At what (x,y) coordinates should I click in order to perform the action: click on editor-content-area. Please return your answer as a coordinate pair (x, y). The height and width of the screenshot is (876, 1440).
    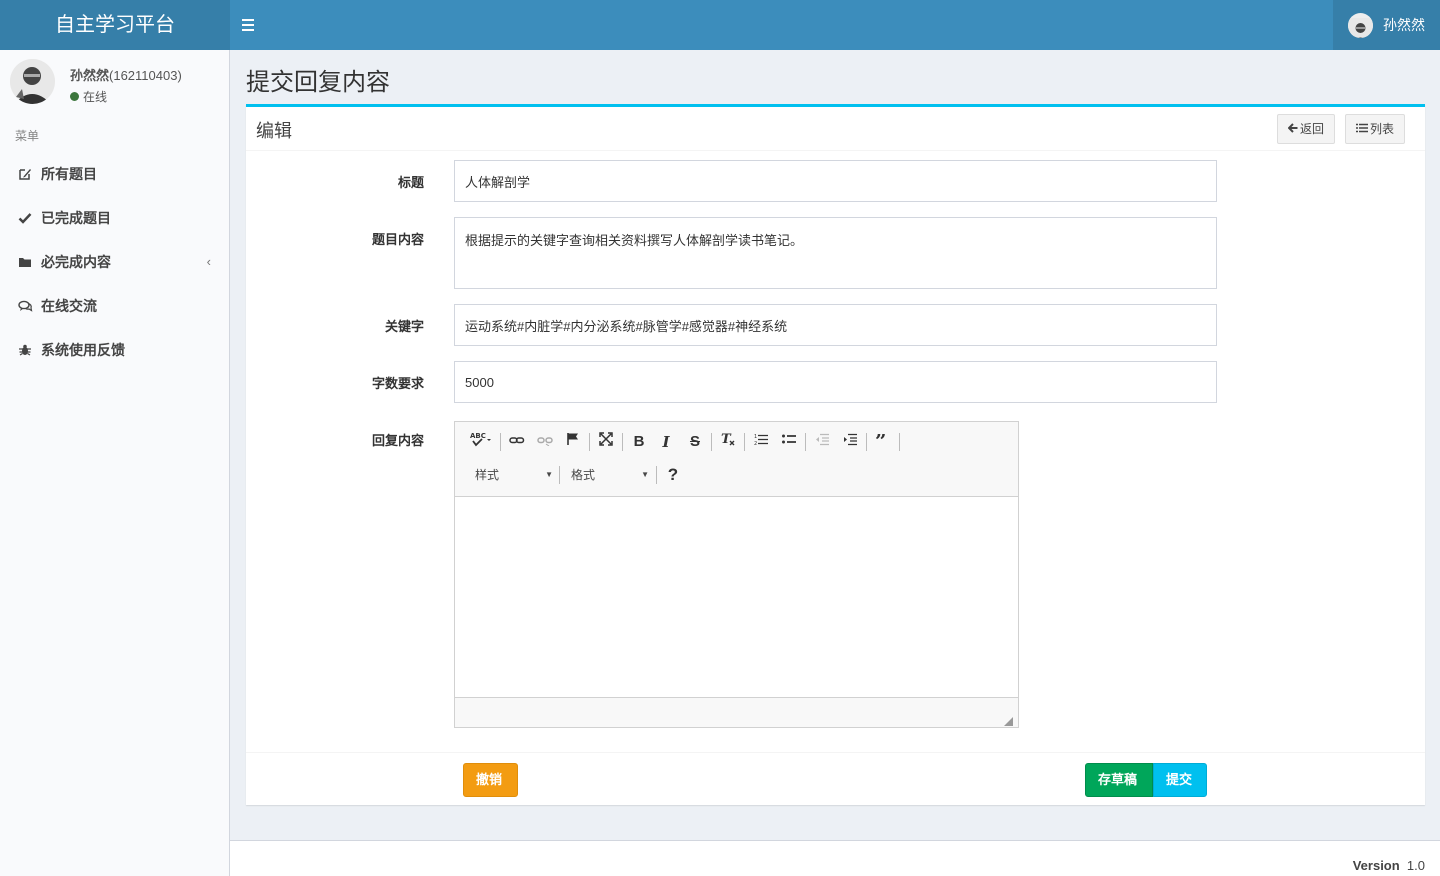
    Looking at the image, I should click on (736, 597).